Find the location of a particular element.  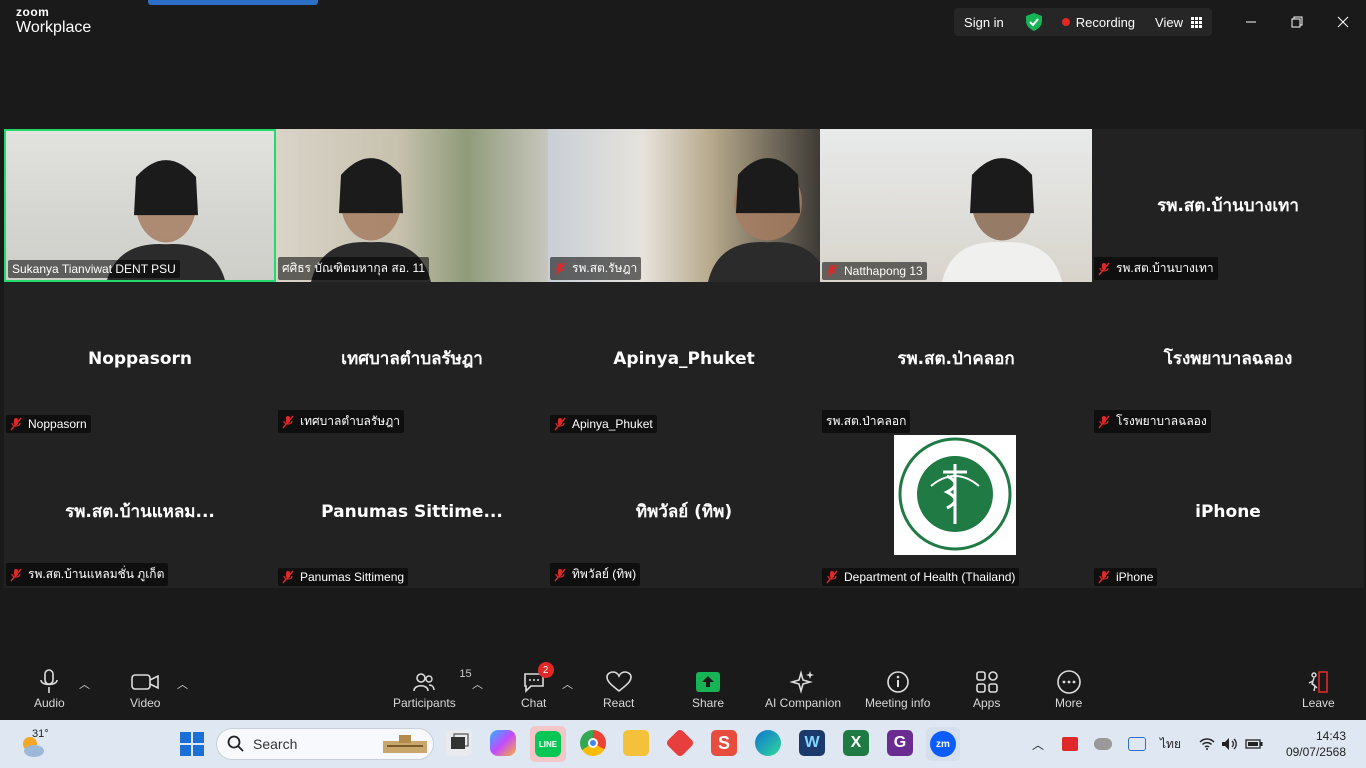

start-button is located at coordinates (192, 744).